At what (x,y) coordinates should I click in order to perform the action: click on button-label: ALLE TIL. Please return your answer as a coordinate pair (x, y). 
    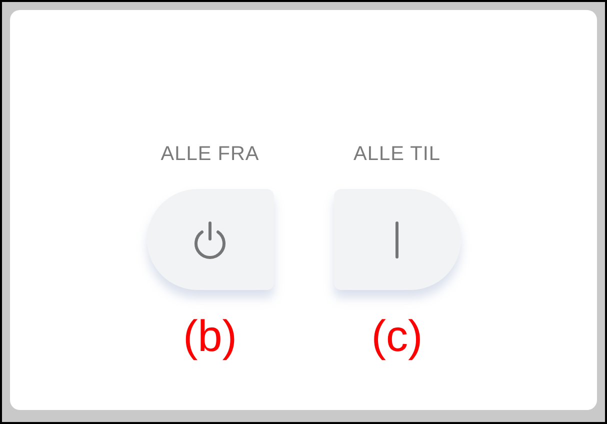
    Looking at the image, I should click on (397, 154).